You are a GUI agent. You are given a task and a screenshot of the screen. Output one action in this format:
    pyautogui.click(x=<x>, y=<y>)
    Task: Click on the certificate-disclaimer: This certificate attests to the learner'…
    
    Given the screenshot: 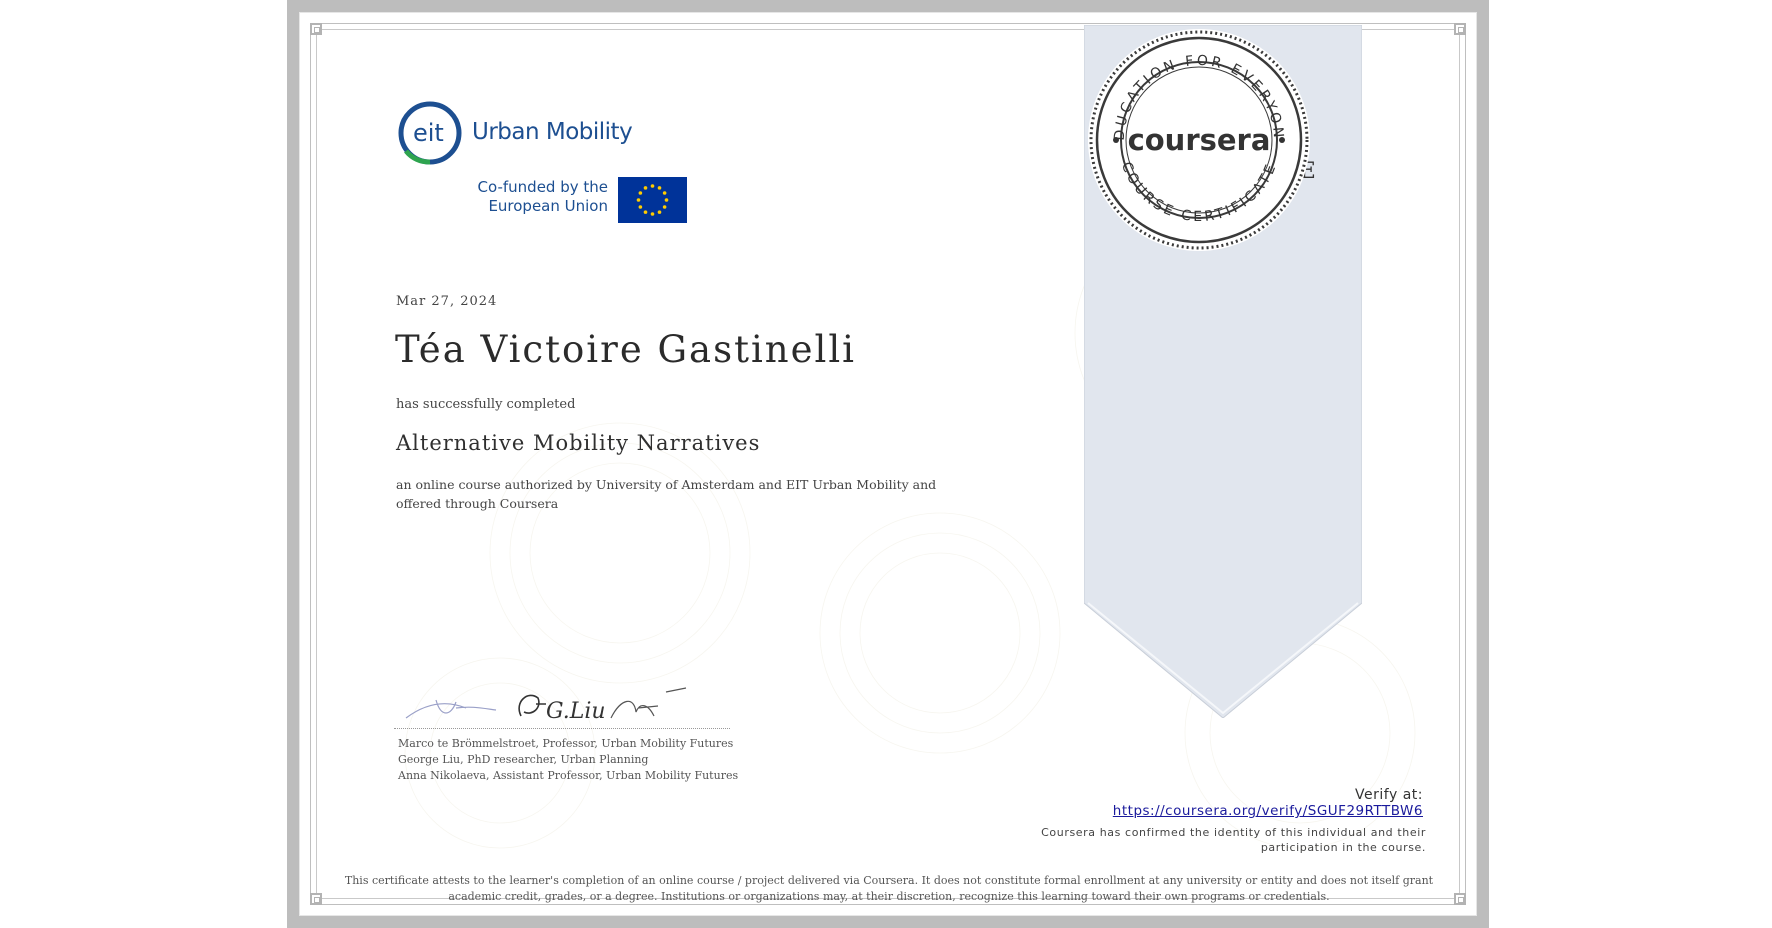 What is the action you would take?
    pyautogui.click(x=889, y=888)
    